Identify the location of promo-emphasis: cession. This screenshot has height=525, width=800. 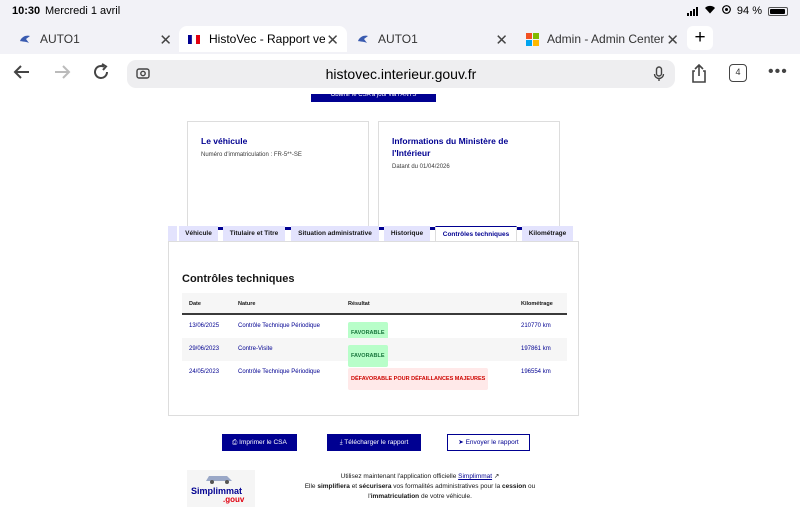
(514, 486).